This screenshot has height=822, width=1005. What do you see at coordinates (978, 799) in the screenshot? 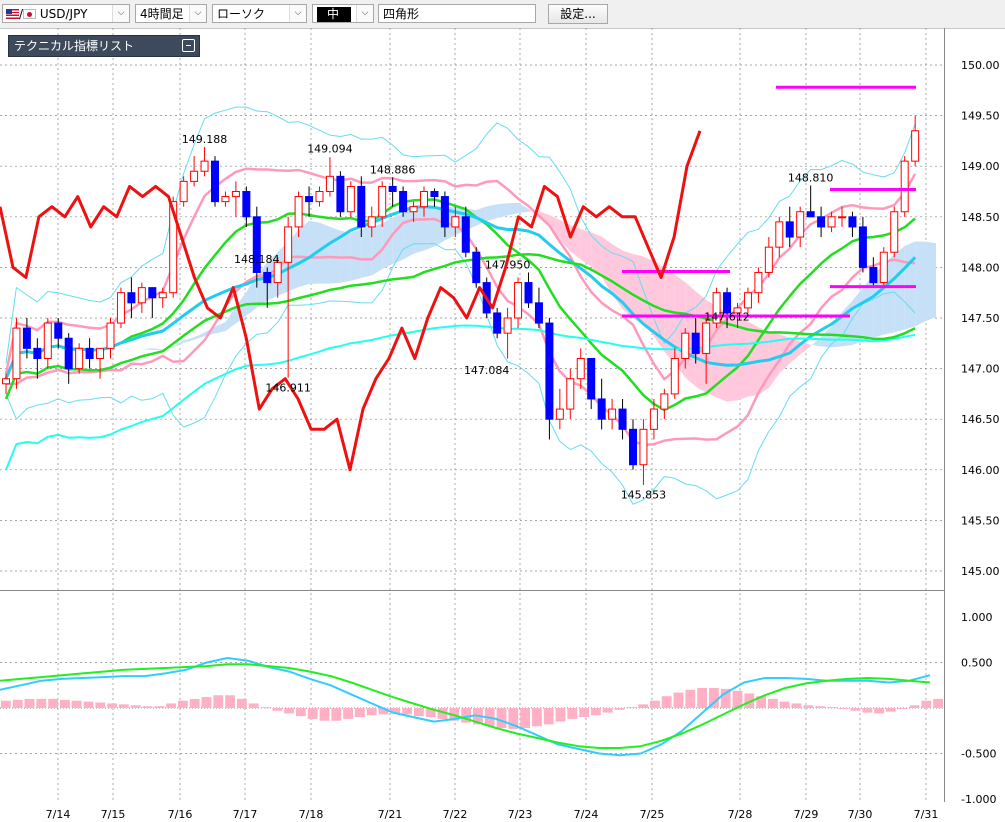
I see `macd-tick-label: -1.000` at bounding box center [978, 799].